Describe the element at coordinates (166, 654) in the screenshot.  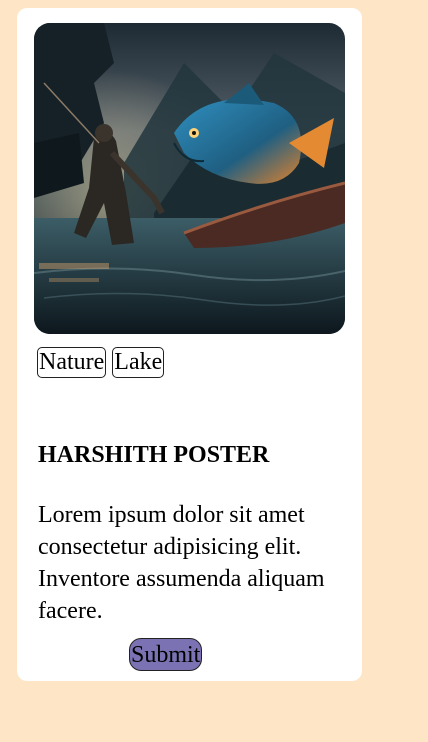
I see `submit-button: Submit` at that location.